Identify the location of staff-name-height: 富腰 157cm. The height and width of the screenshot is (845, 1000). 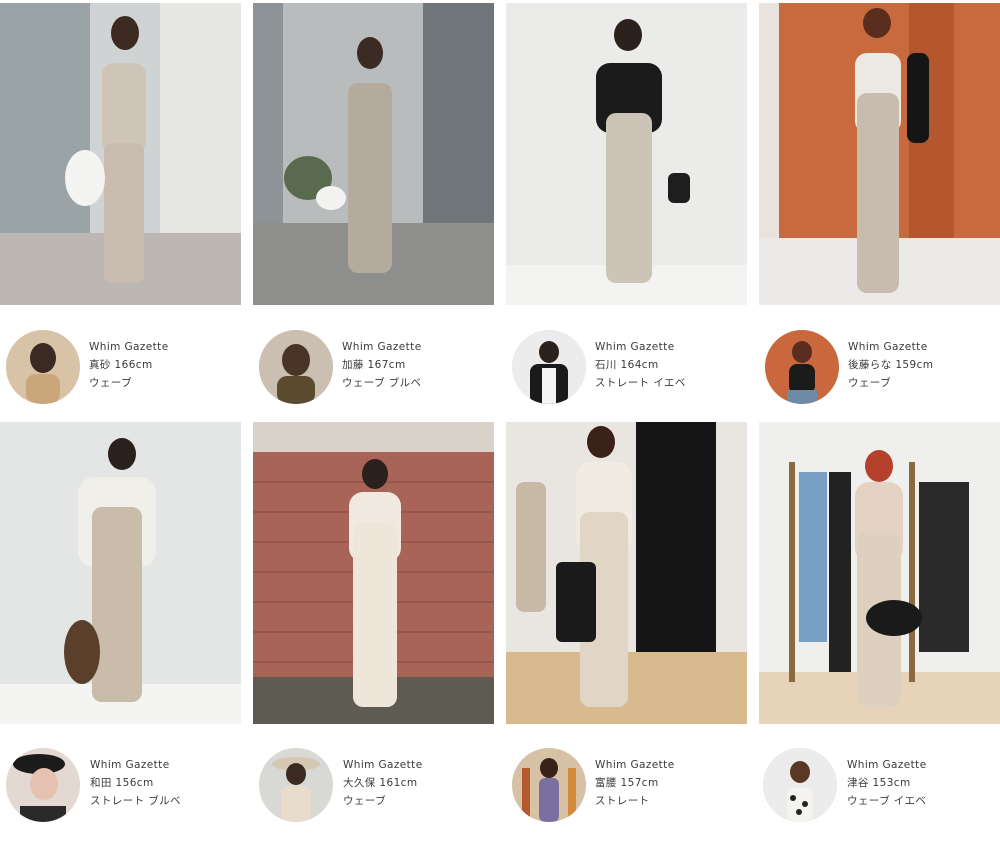
(627, 783).